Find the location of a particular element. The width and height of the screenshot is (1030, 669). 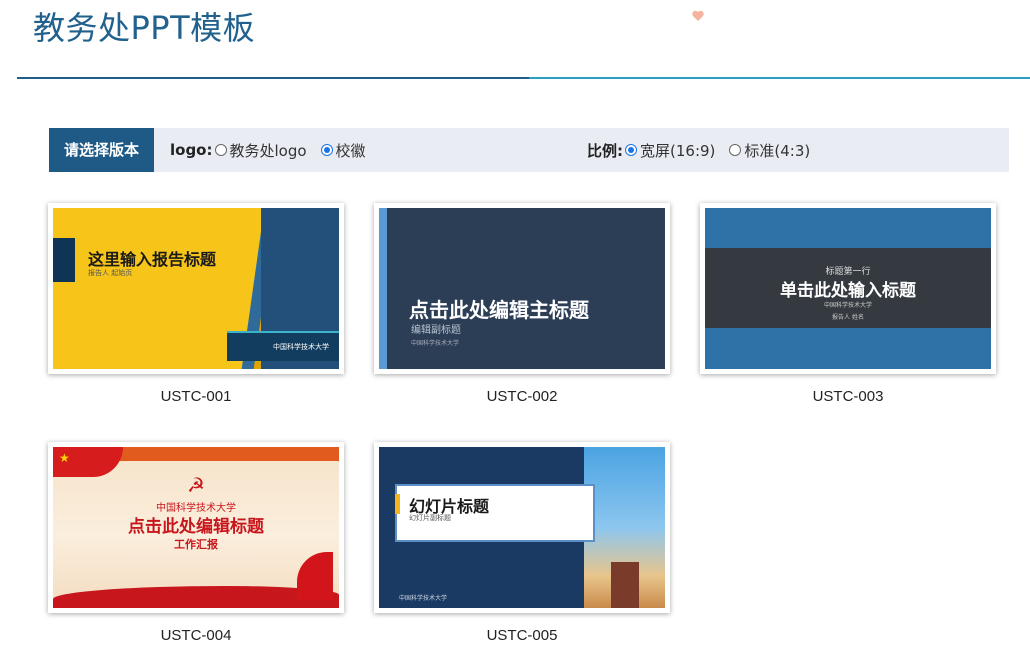

ratio-option-group: 比例: 宽屏(16:9) 标准(4:3) is located at coordinates (705, 150).